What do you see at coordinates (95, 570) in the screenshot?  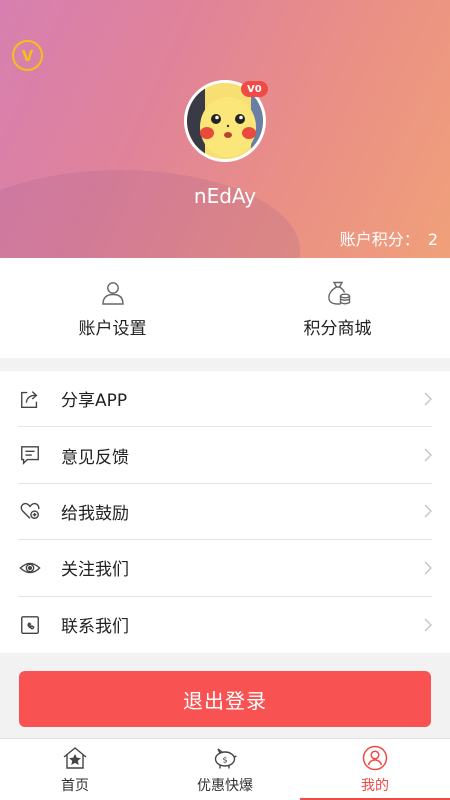 I see `menu-item-label: 关注我们` at bounding box center [95, 570].